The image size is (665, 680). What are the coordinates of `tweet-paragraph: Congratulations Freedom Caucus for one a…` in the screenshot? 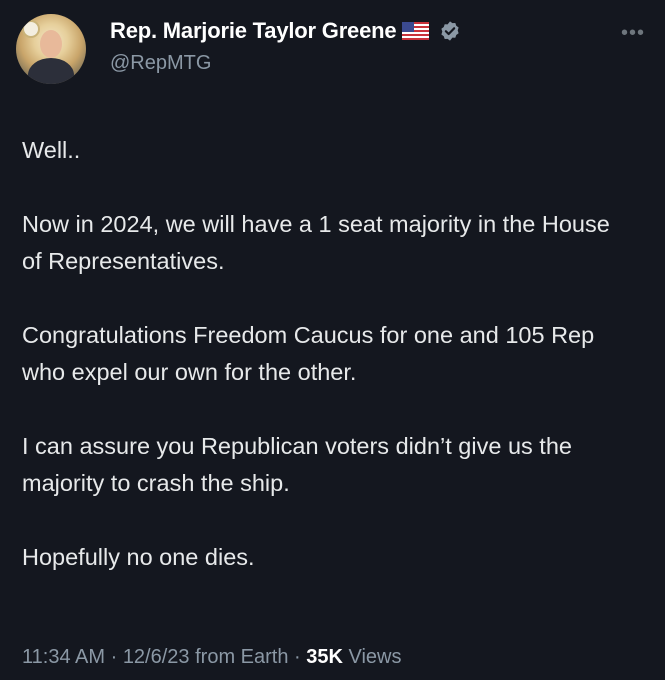 It's located at (308, 353).